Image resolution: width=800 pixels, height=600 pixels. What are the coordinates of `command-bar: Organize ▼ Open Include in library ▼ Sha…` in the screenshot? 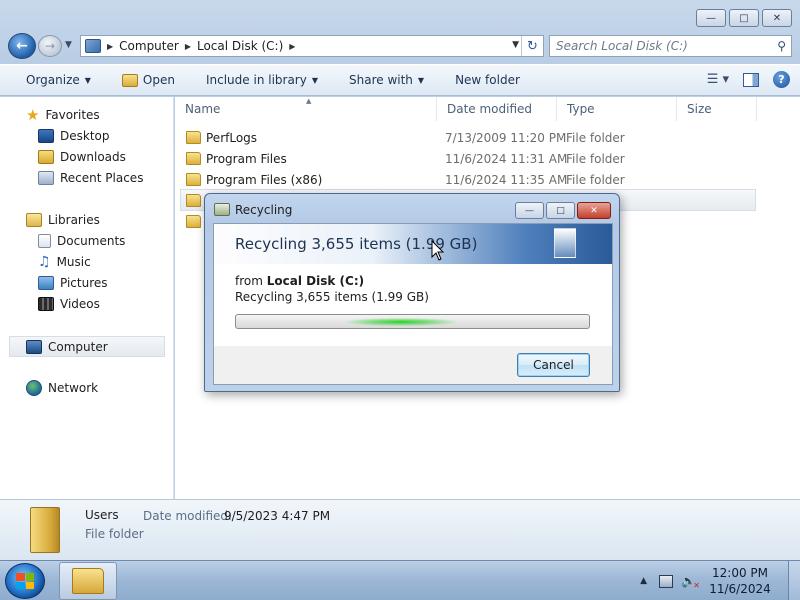 It's located at (400, 80).